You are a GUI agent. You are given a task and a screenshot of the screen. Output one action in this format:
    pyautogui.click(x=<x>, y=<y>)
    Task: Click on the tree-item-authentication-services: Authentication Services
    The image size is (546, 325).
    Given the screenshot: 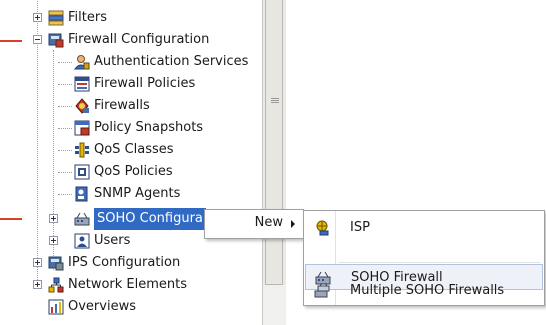 What is the action you would take?
    pyautogui.click(x=142, y=62)
    